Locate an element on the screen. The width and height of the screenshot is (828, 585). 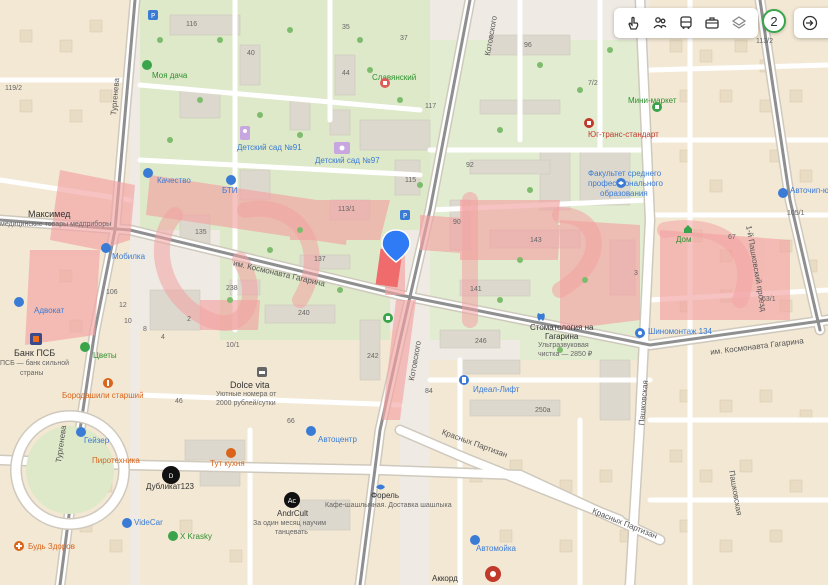
dentist-icon is located at coordinates (541, 317).